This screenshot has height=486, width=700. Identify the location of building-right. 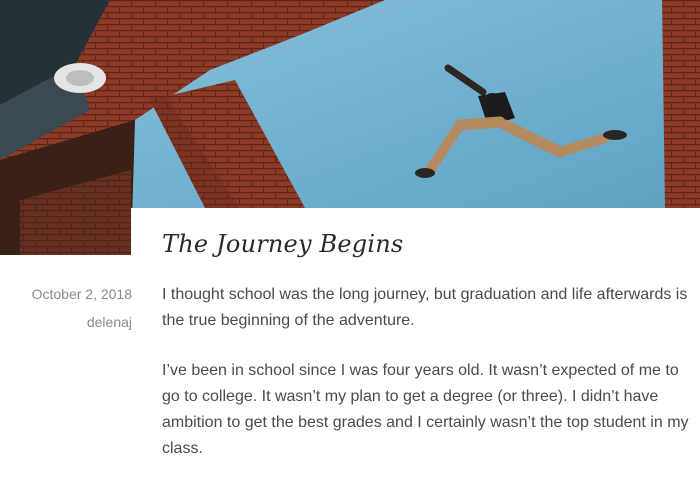
(681, 104).